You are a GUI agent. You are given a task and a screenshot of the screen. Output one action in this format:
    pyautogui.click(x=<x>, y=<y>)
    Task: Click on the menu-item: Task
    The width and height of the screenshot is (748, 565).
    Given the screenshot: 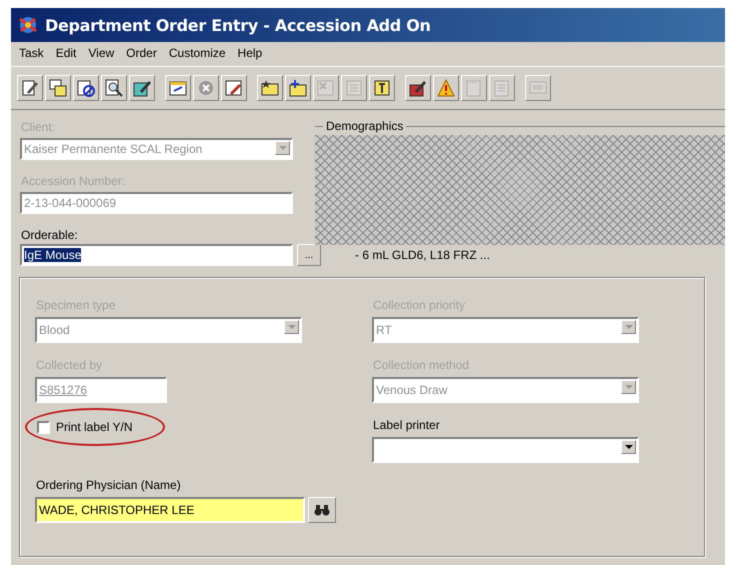 What is the action you would take?
    pyautogui.click(x=31, y=54)
    